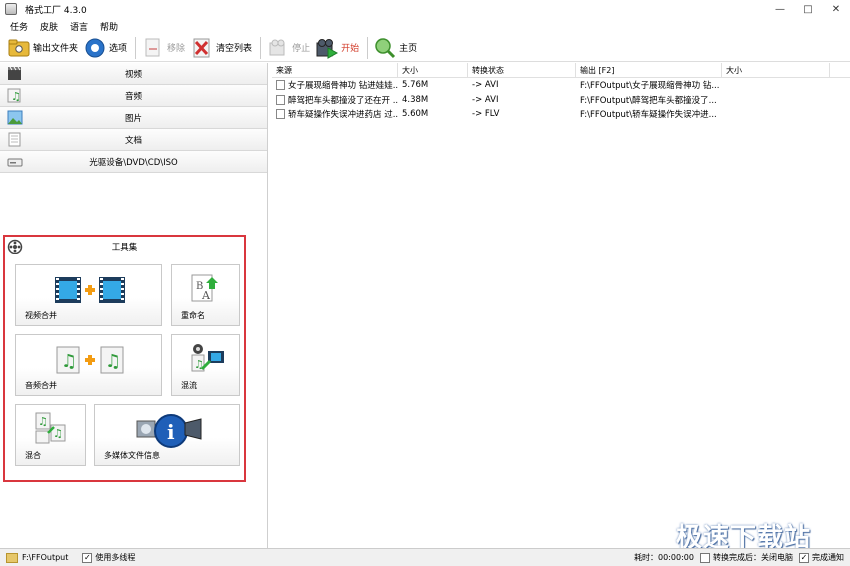 The image size is (850, 566). I want to click on mux-tile: ♫ 混流, so click(205, 365).